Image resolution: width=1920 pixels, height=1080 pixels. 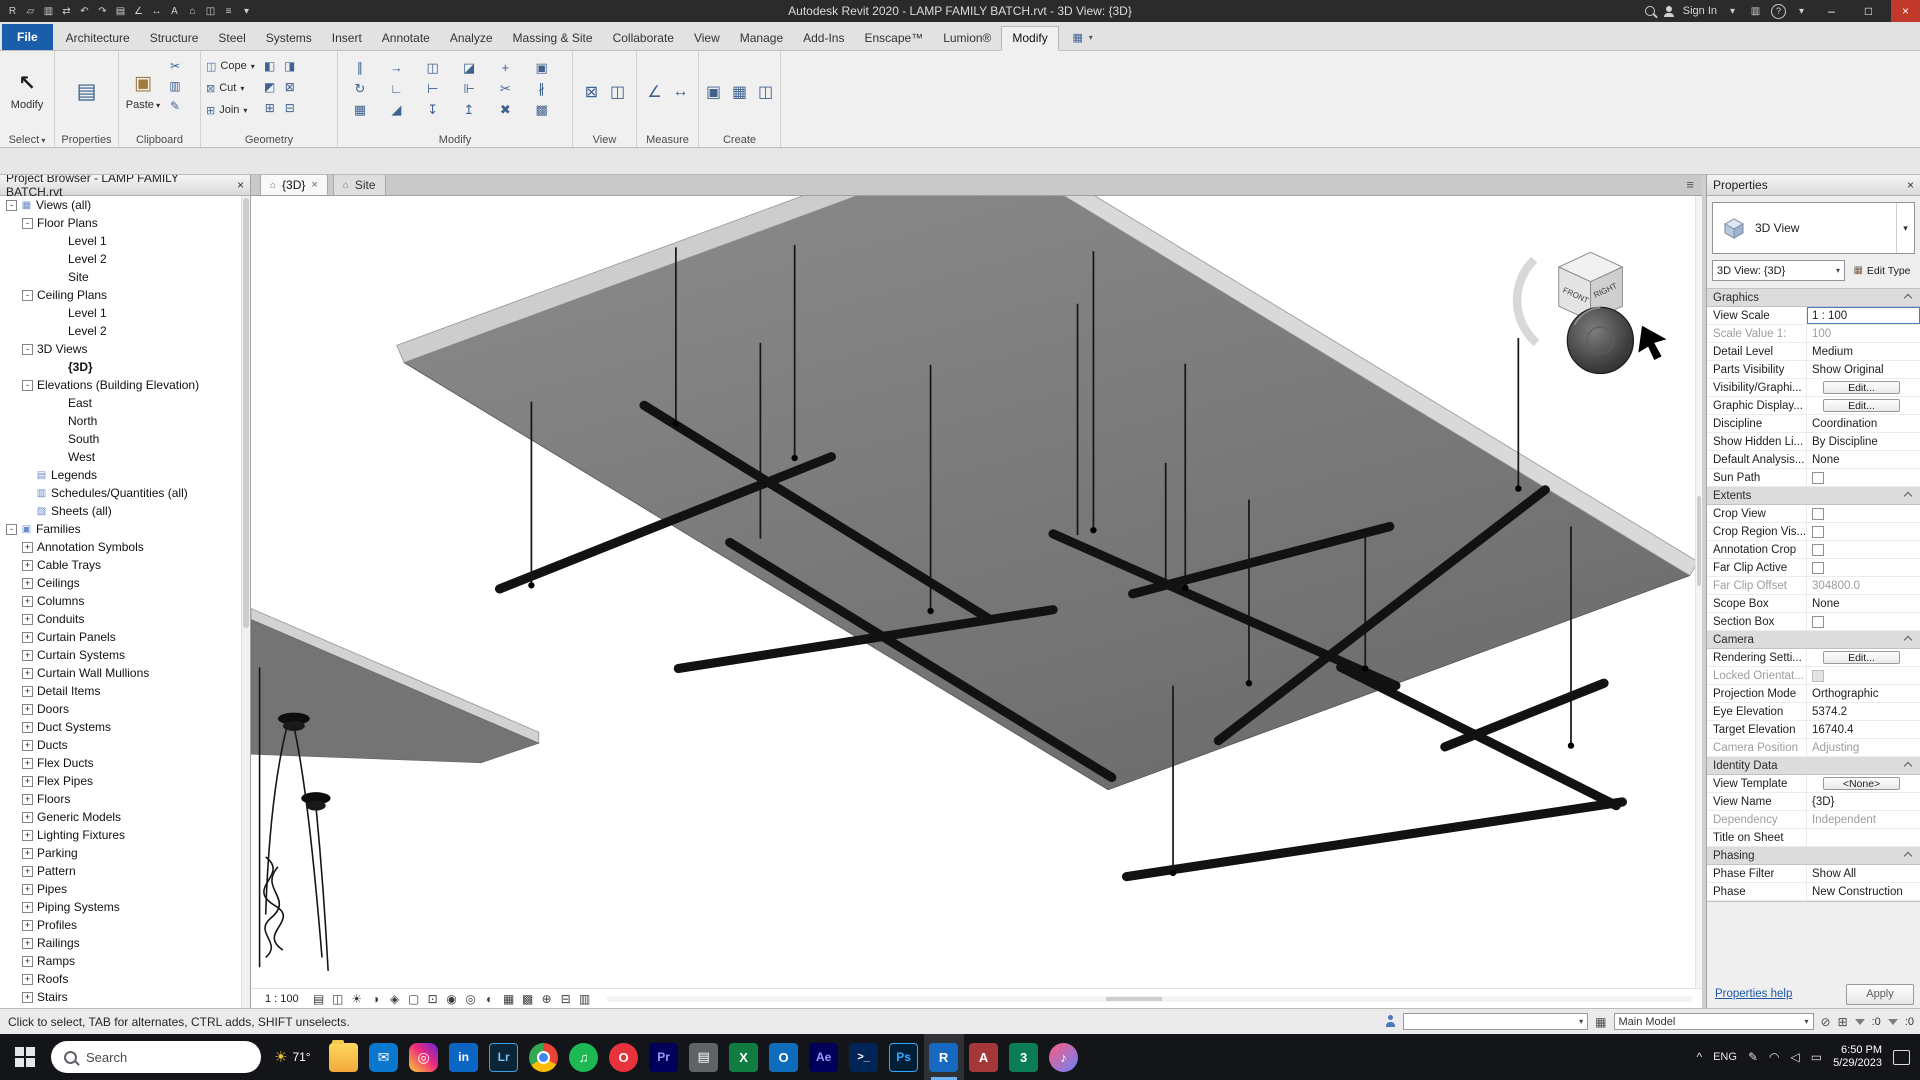 What do you see at coordinates (704, 1057) in the screenshot?
I see `notepad-icon: ▤` at bounding box center [704, 1057].